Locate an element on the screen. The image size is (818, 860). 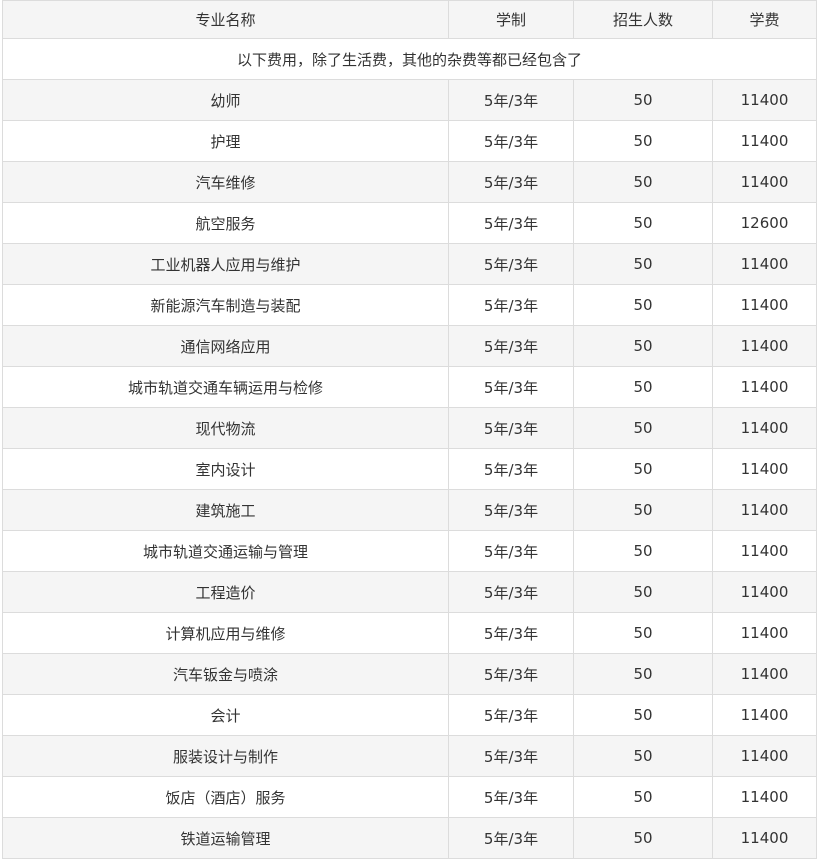
major-name-cell: 航空服务 is located at coordinates (225, 223).